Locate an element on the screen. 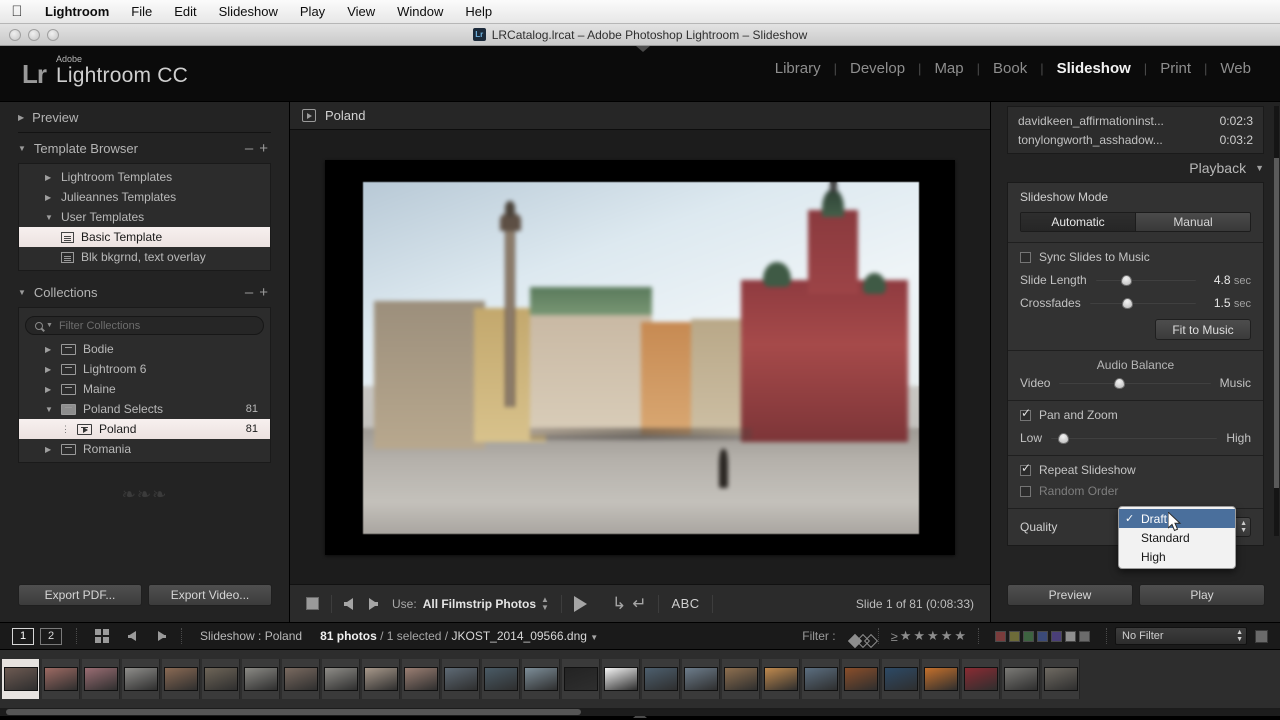  next-slide-arrow is located at coordinates (373, 603).